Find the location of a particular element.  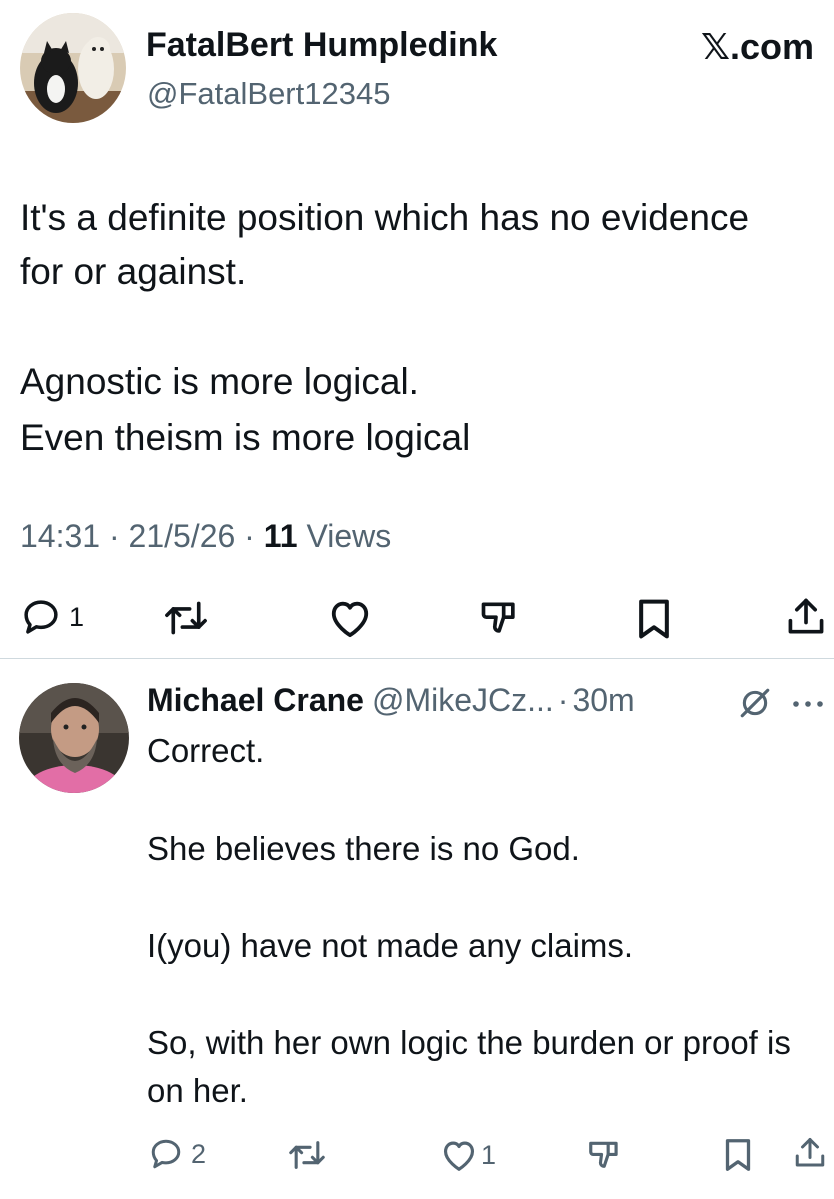

author-handle: @FatalBert12345 is located at coordinates (268, 94).